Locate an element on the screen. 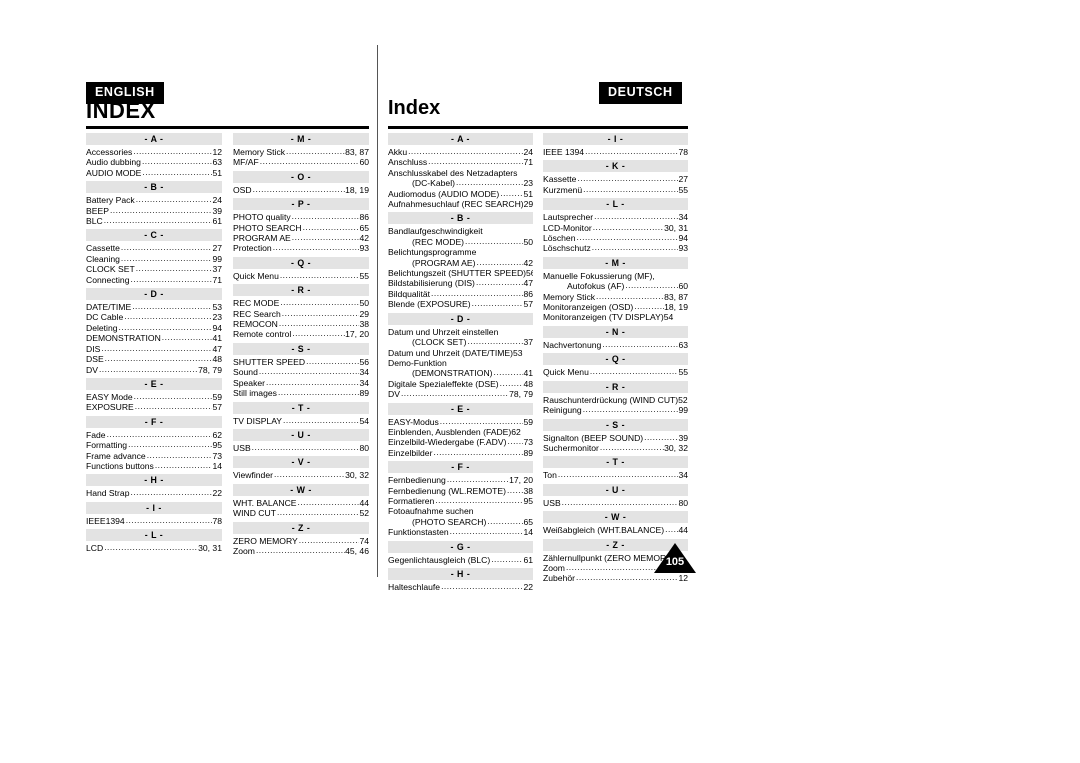 The image size is (1080, 763). index-entry-page: 74 is located at coordinates (364, 540).